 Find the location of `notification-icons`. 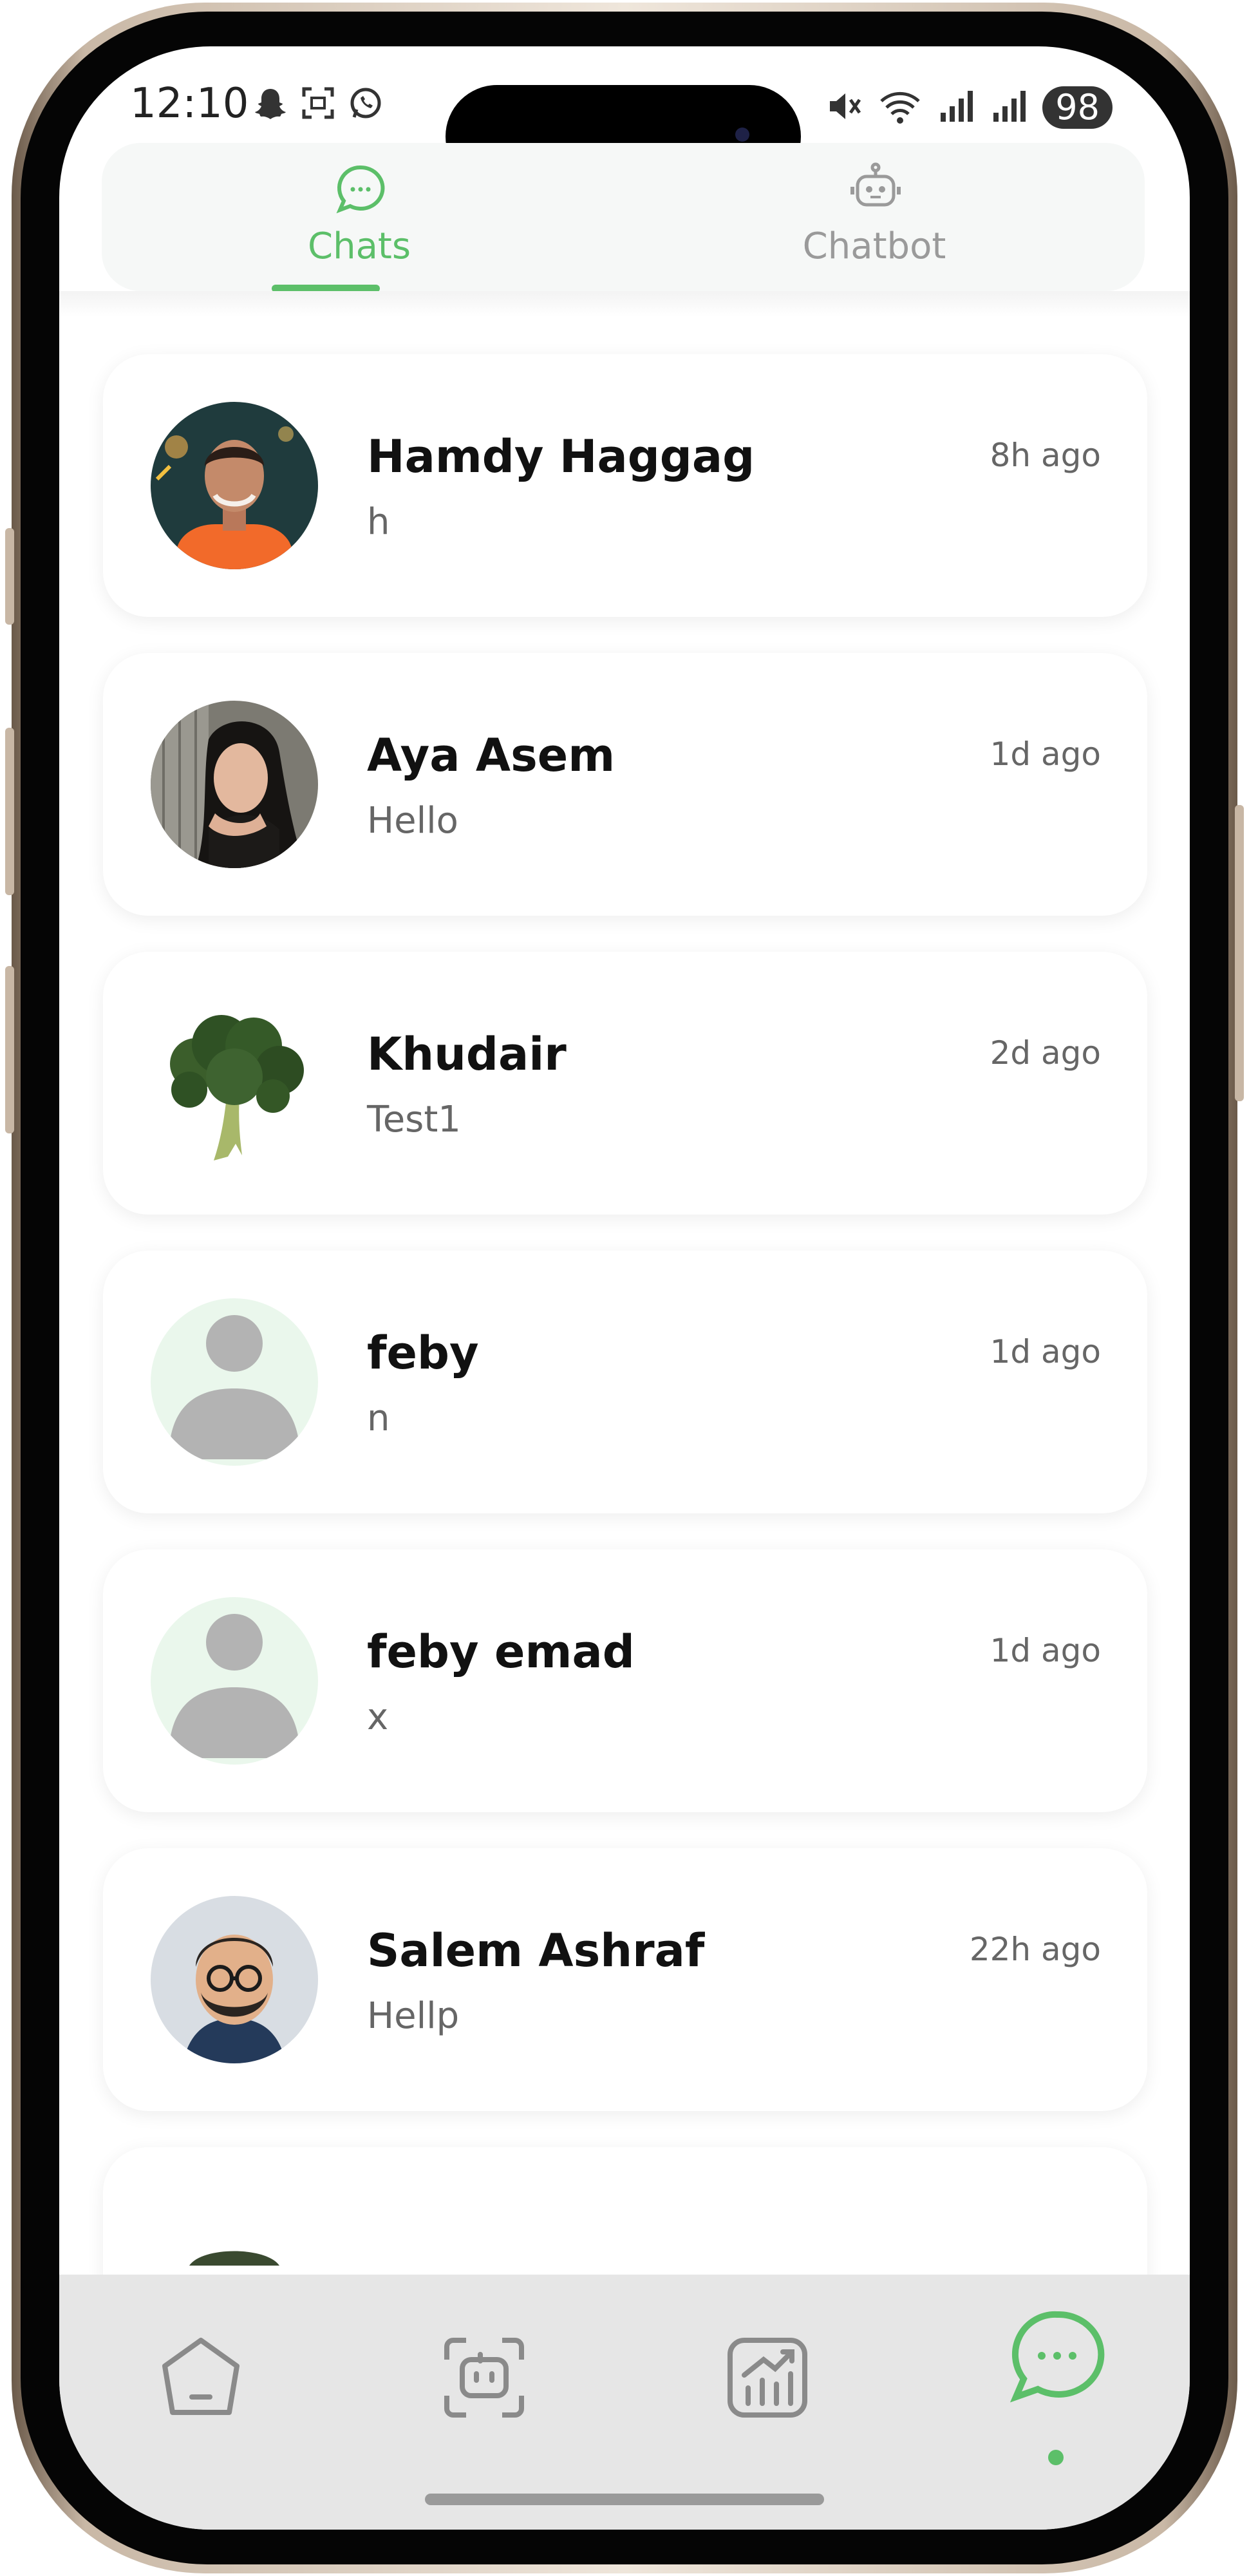

notification-icons is located at coordinates (318, 103).